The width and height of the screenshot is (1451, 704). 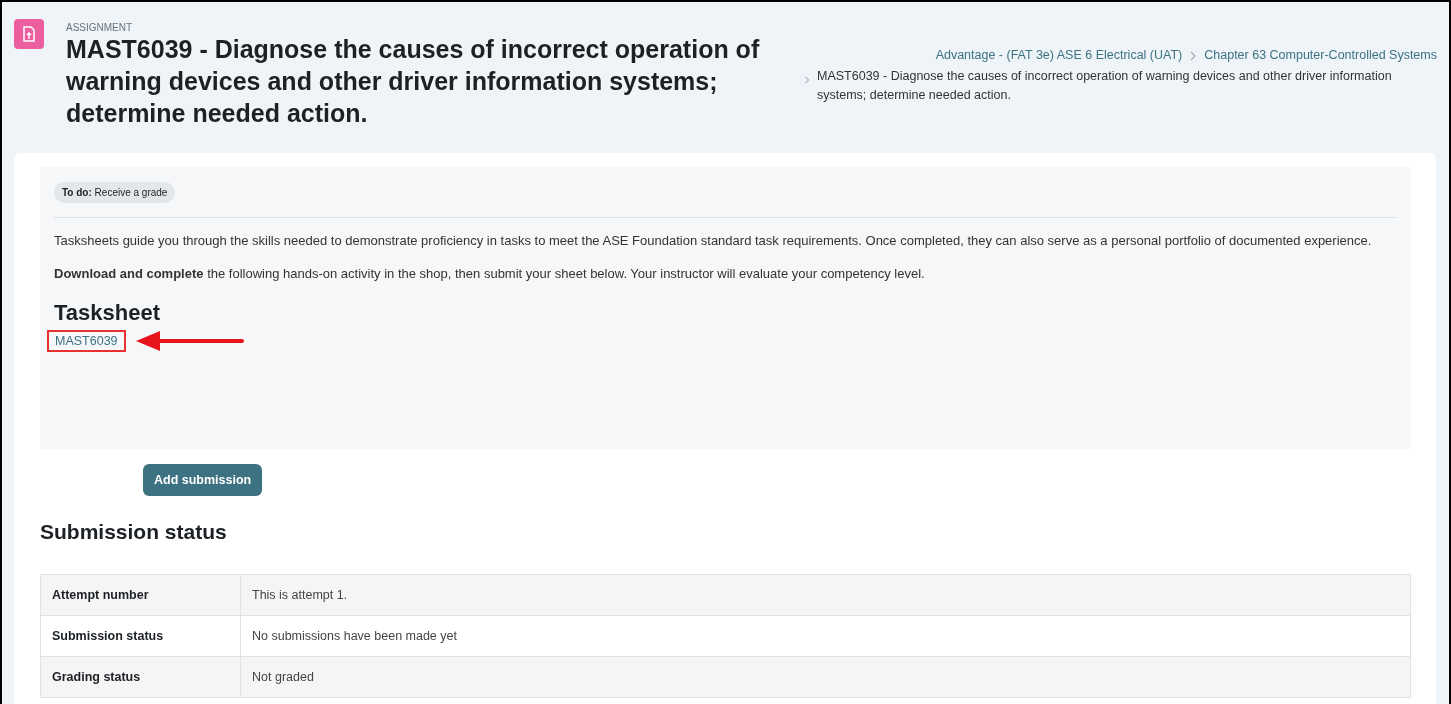 I want to click on section-heading: Submission status, so click(x=134, y=532).